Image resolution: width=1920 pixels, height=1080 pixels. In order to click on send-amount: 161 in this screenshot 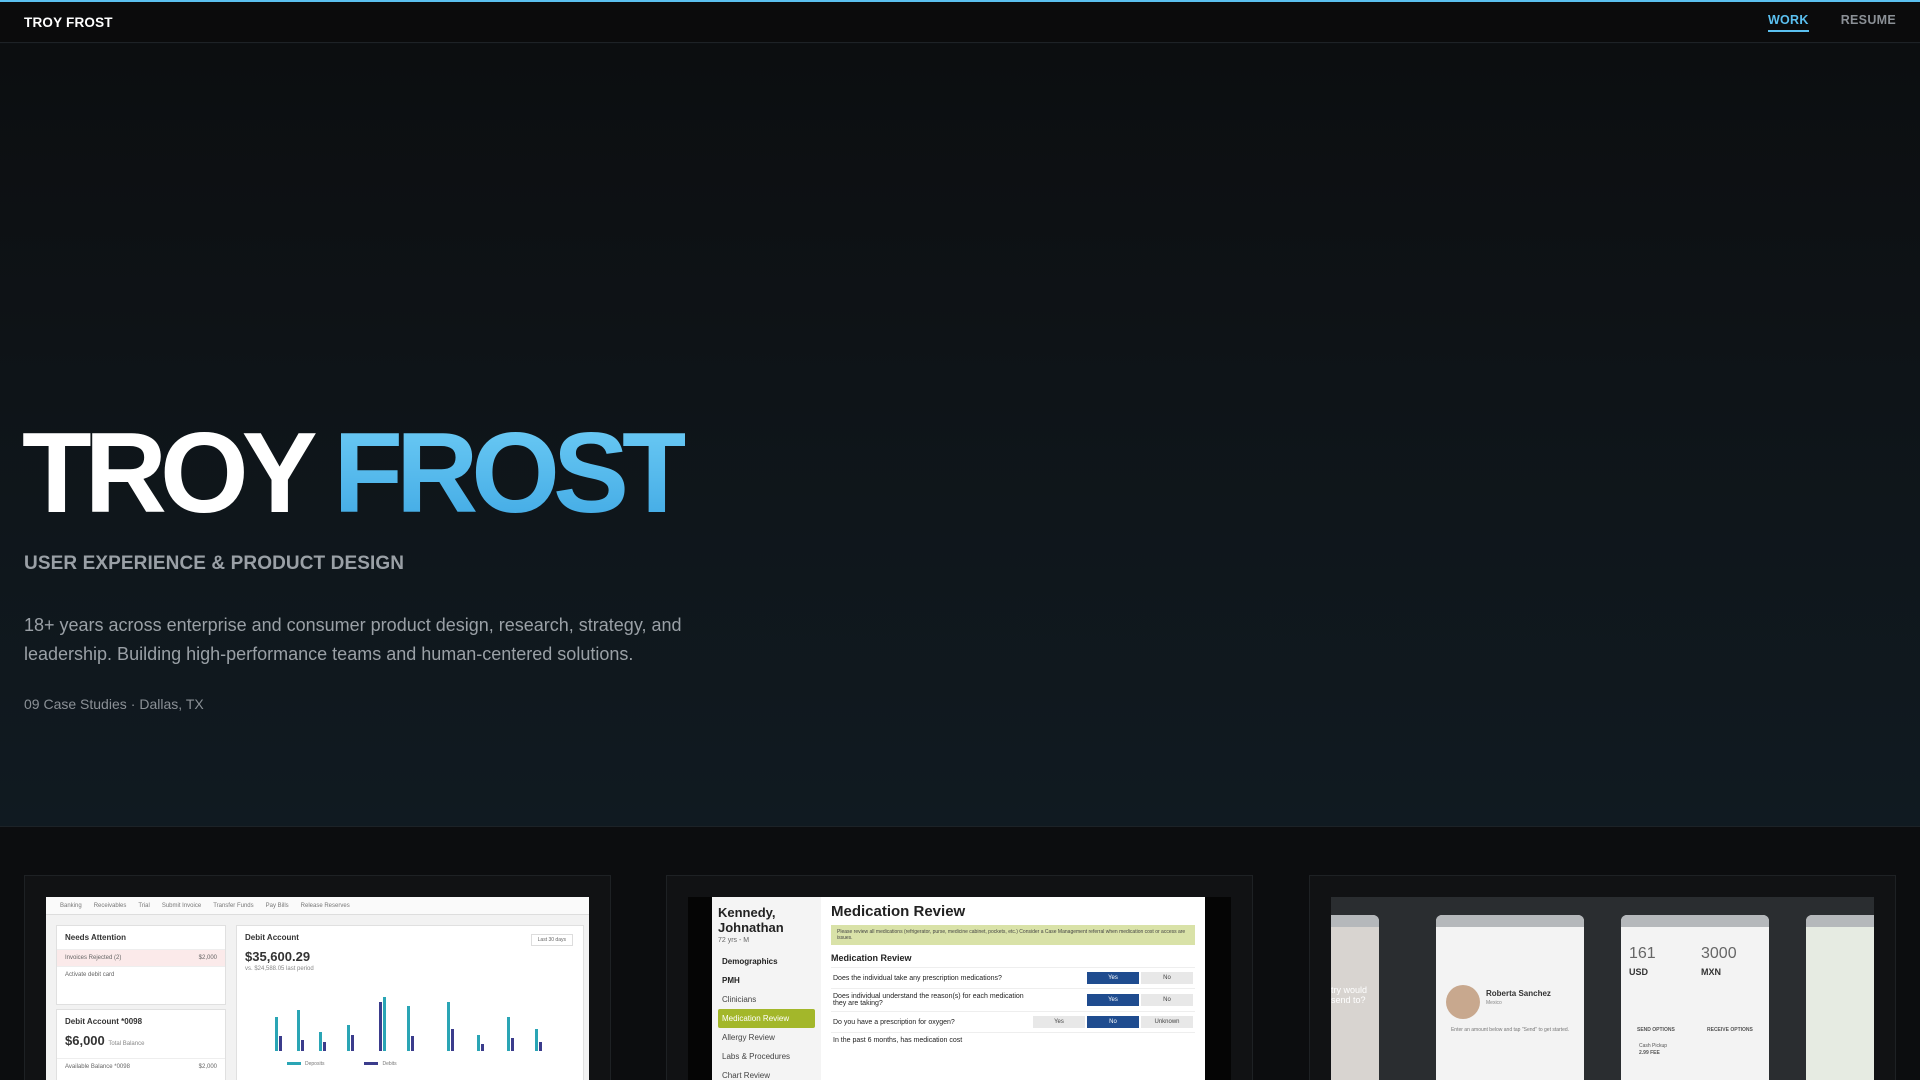, I will do `click(1642, 953)`.